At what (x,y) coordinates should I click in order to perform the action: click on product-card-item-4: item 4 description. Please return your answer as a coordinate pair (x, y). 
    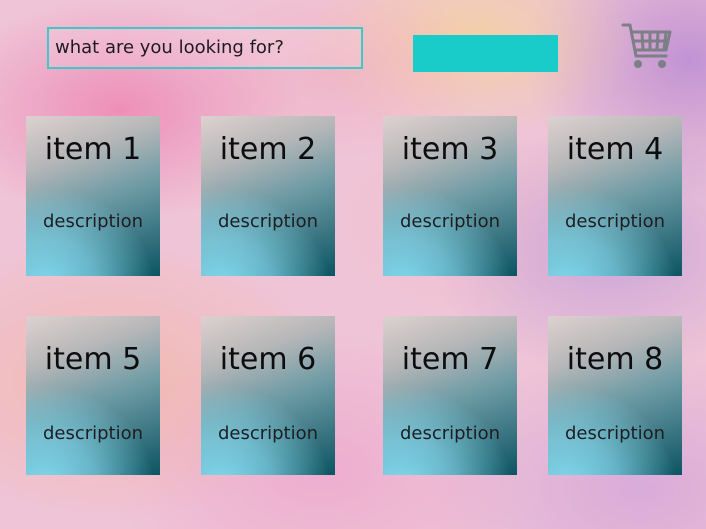
    Looking at the image, I should click on (615, 196).